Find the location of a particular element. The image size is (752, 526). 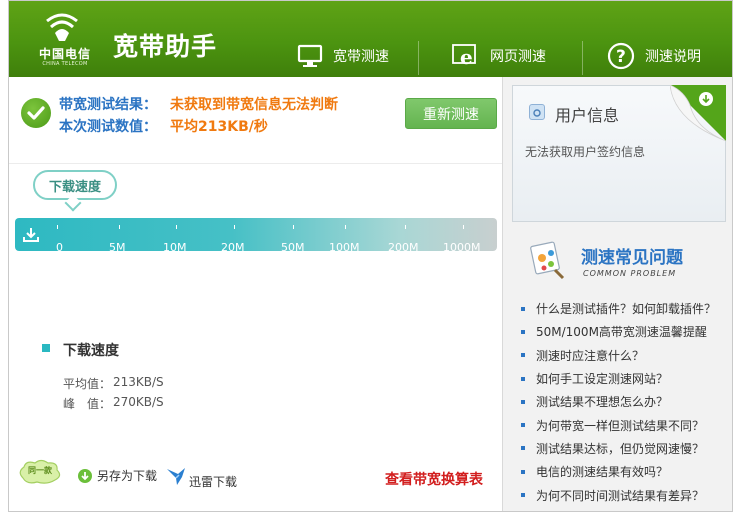

china-telecom-logo: 中国电信 CHINA TELECOM is located at coordinates (65, 40).